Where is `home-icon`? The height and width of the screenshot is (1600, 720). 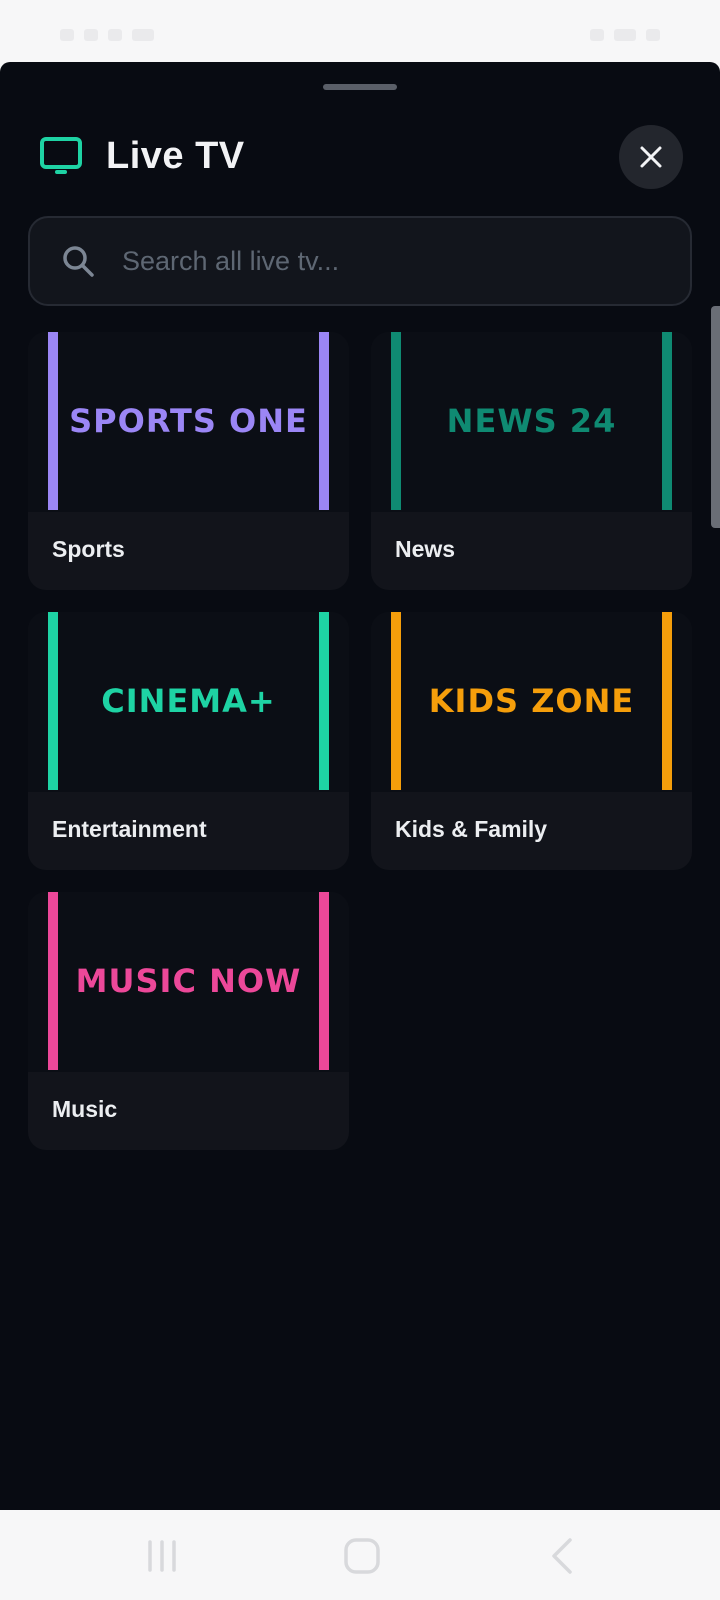
home-icon is located at coordinates (362, 1556).